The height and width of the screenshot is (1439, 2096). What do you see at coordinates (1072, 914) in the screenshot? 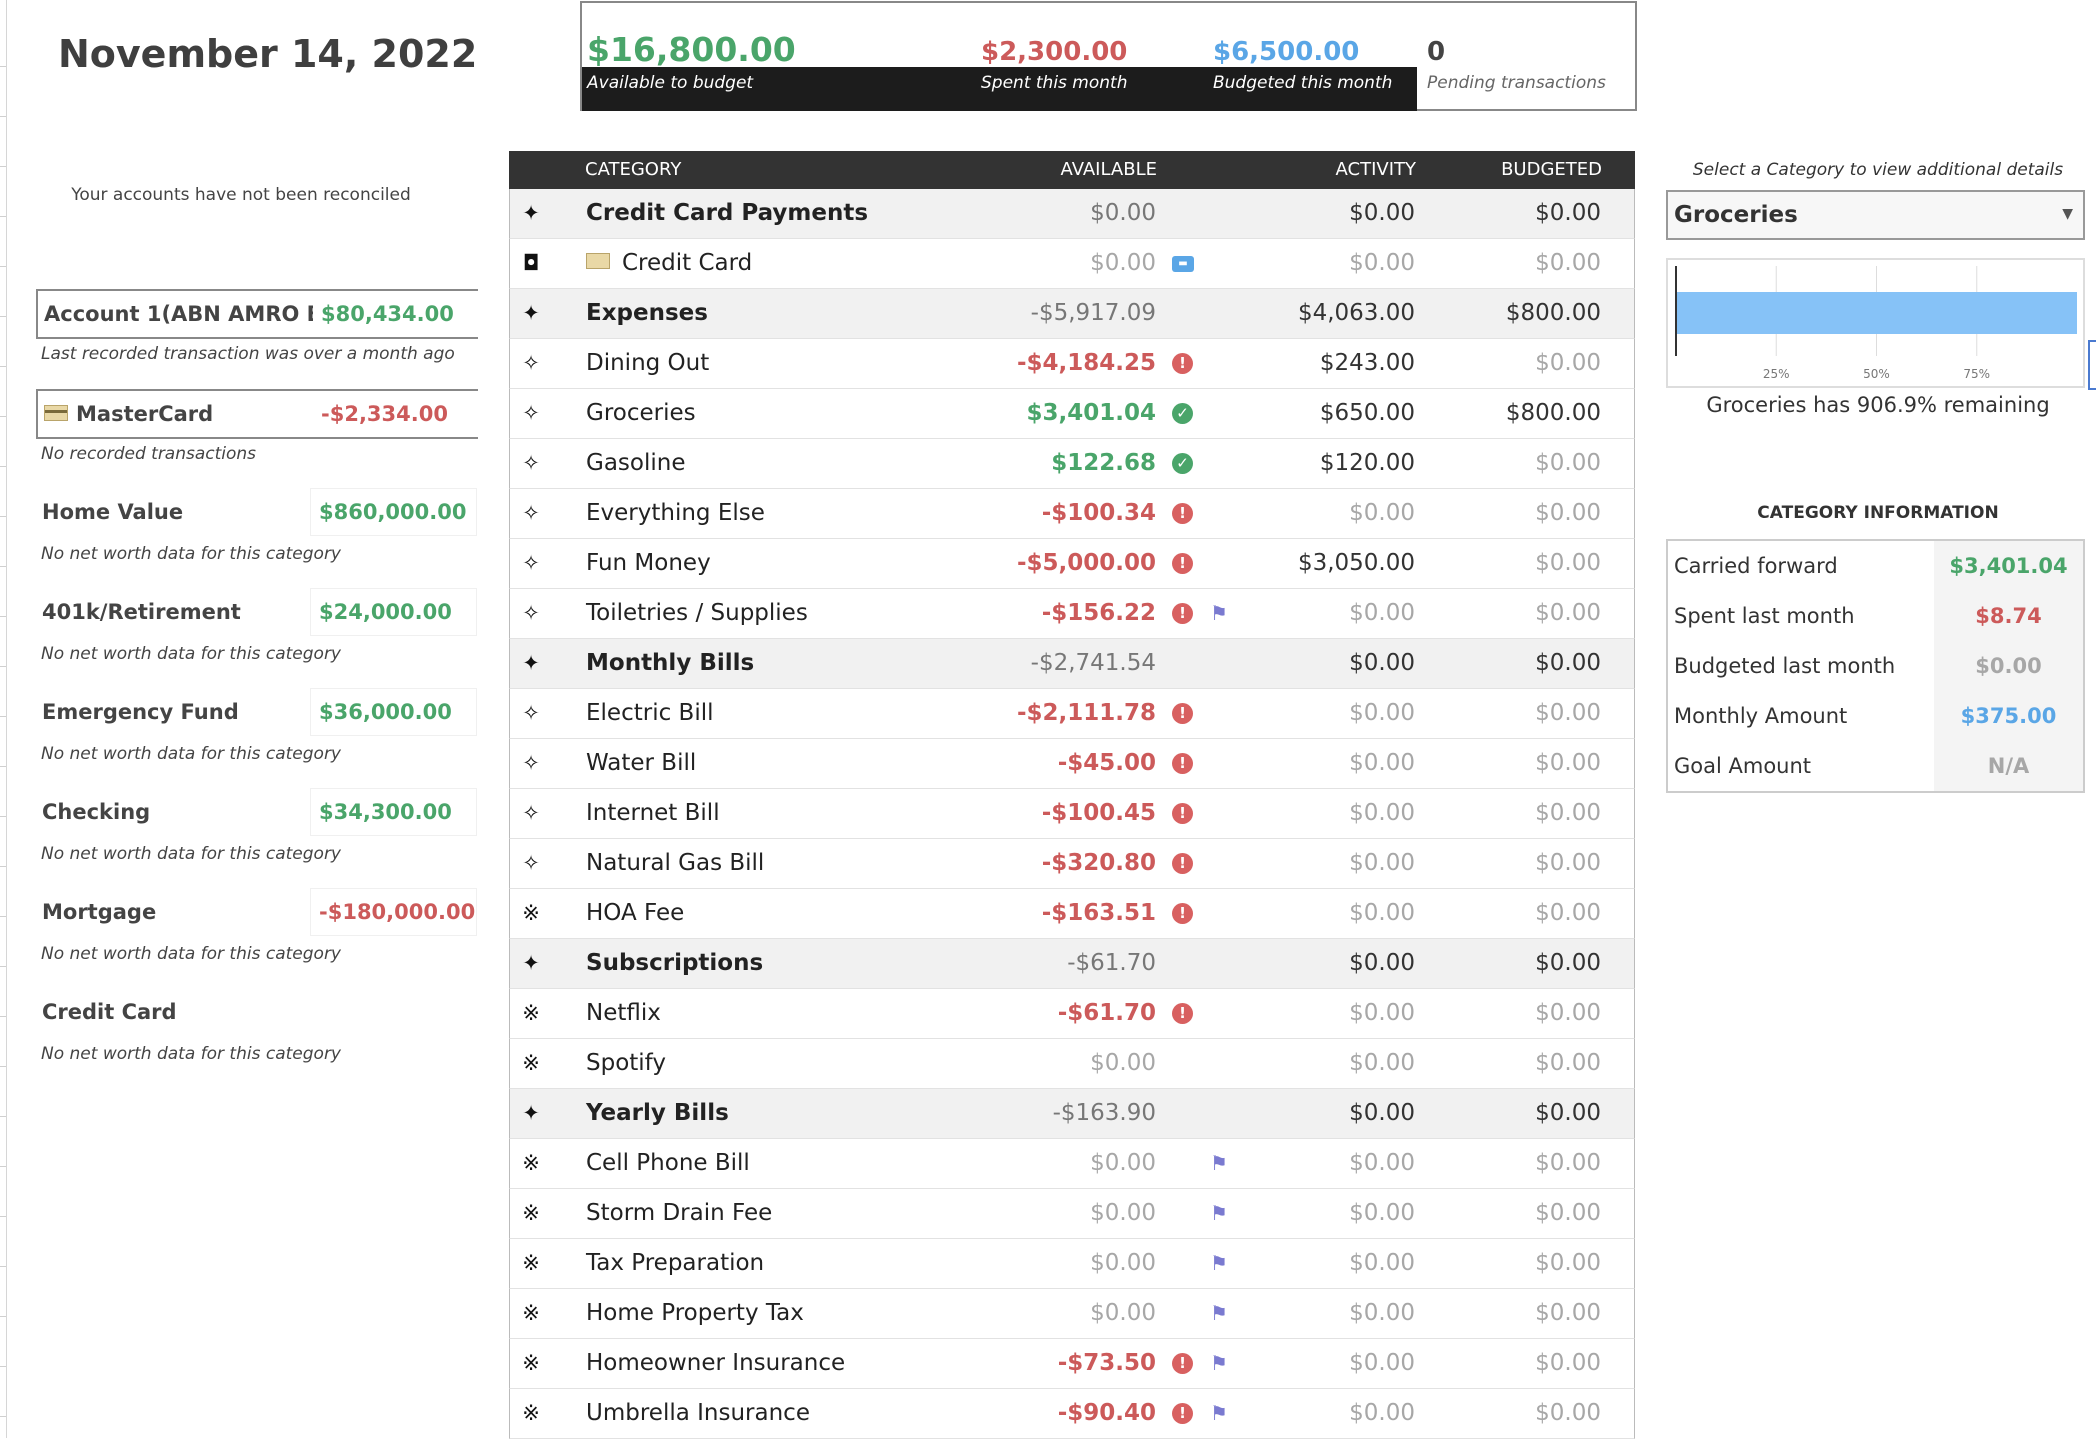
I see `category-row: ※ HOA Fee -$163.51! $0.00 $0.00` at bounding box center [1072, 914].